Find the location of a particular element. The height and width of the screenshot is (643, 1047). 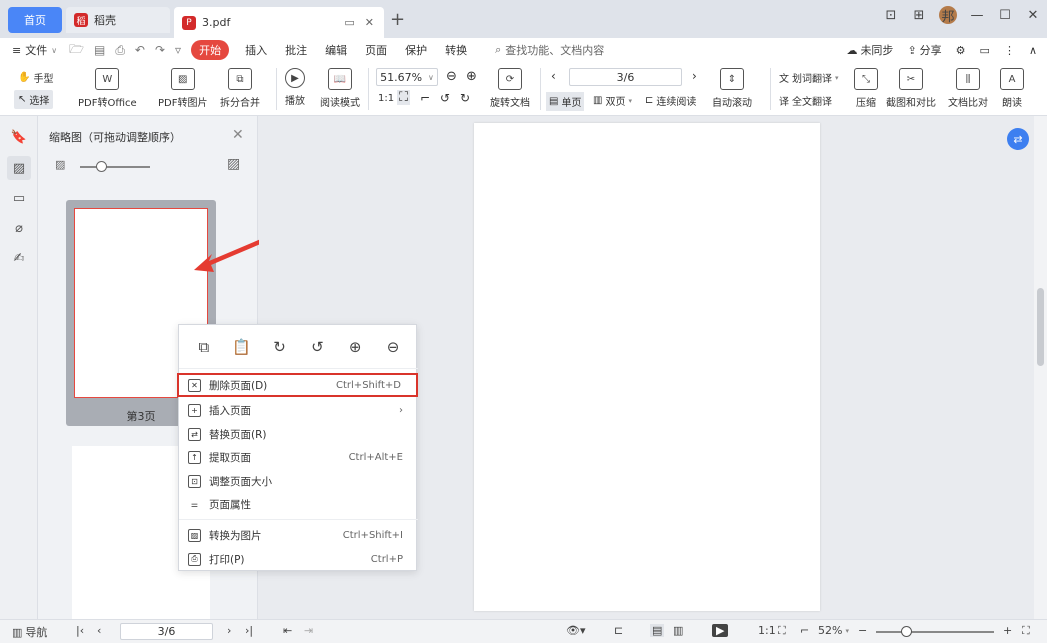

menu-protect: 保护 is located at coordinates (416, 50).